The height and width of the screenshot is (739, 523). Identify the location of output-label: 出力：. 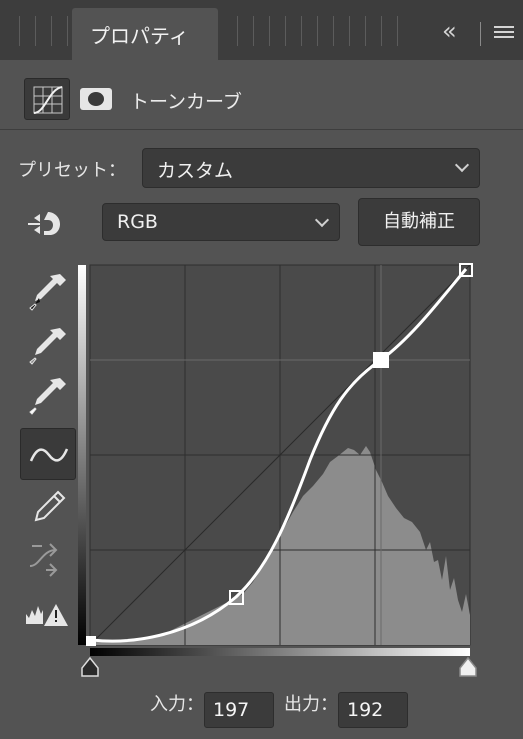
(311, 704).